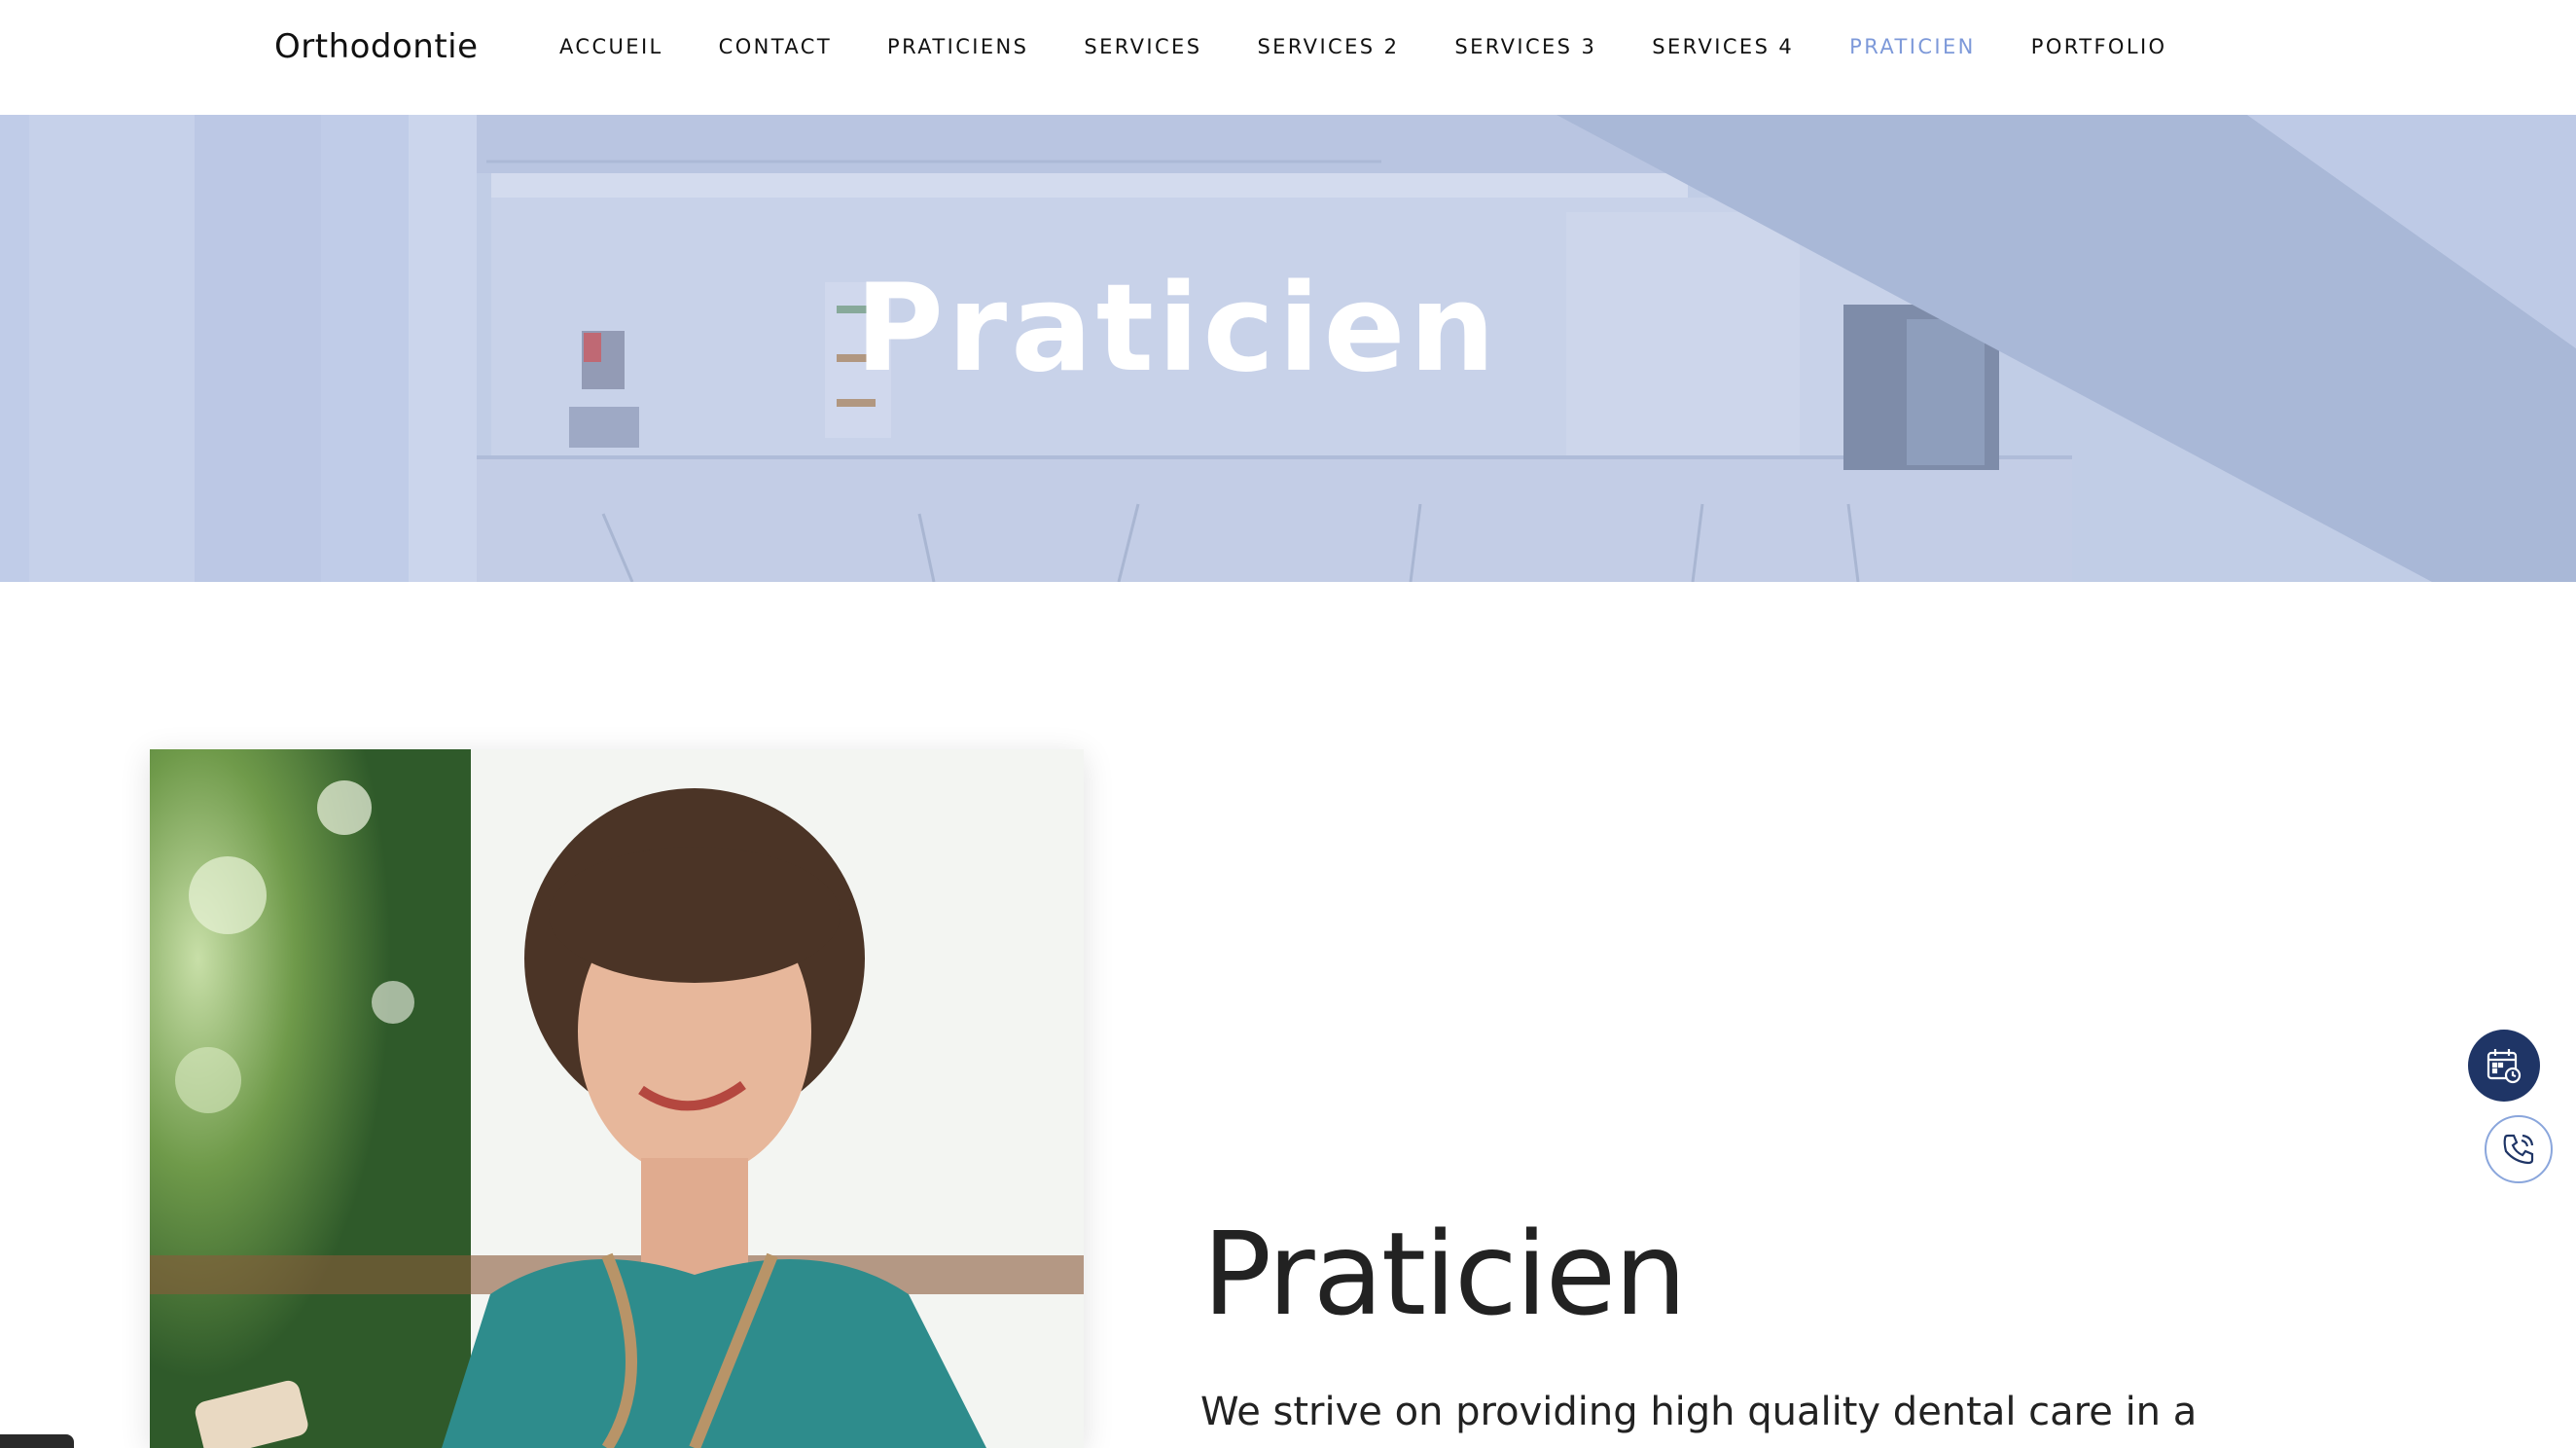 Image resolution: width=2576 pixels, height=1448 pixels. I want to click on nav-item-services-3: SERVICES 3, so click(1525, 47).